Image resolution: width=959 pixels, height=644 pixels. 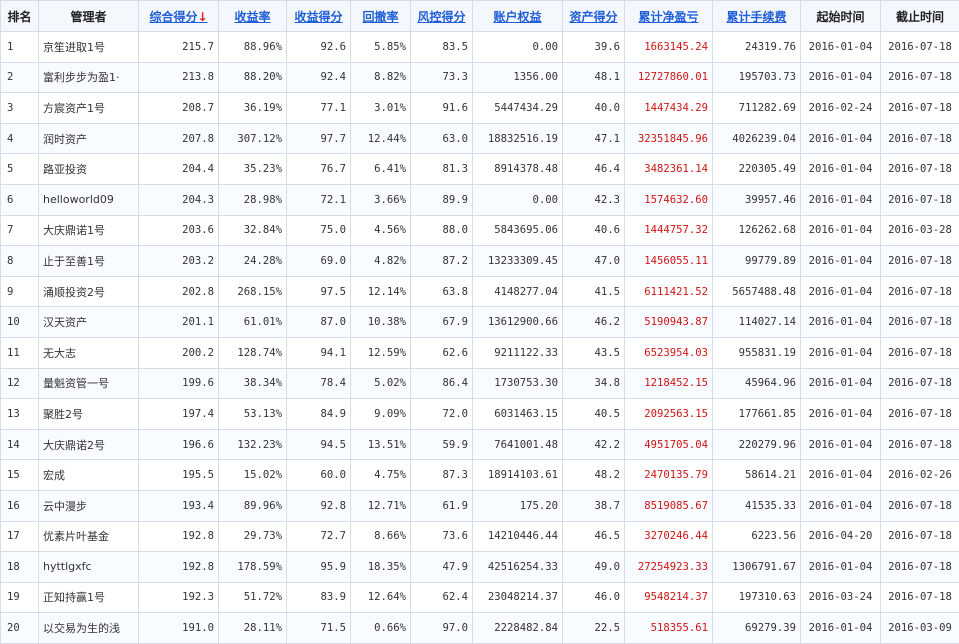 What do you see at coordinates (88, 261) in the screenshot?
I see `manager-link: 止于至善1号` at bounding box center [88, 261].